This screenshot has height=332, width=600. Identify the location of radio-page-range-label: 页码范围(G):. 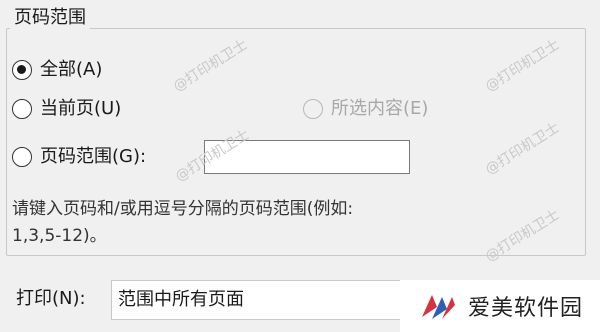
(93, 156).